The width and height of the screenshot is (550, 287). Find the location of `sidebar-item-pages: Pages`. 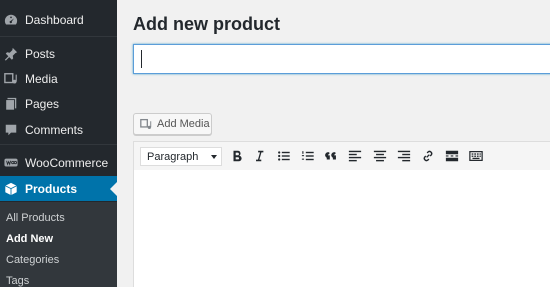

sidebar-item-pages: Pages is located at coordinates (58, 103).